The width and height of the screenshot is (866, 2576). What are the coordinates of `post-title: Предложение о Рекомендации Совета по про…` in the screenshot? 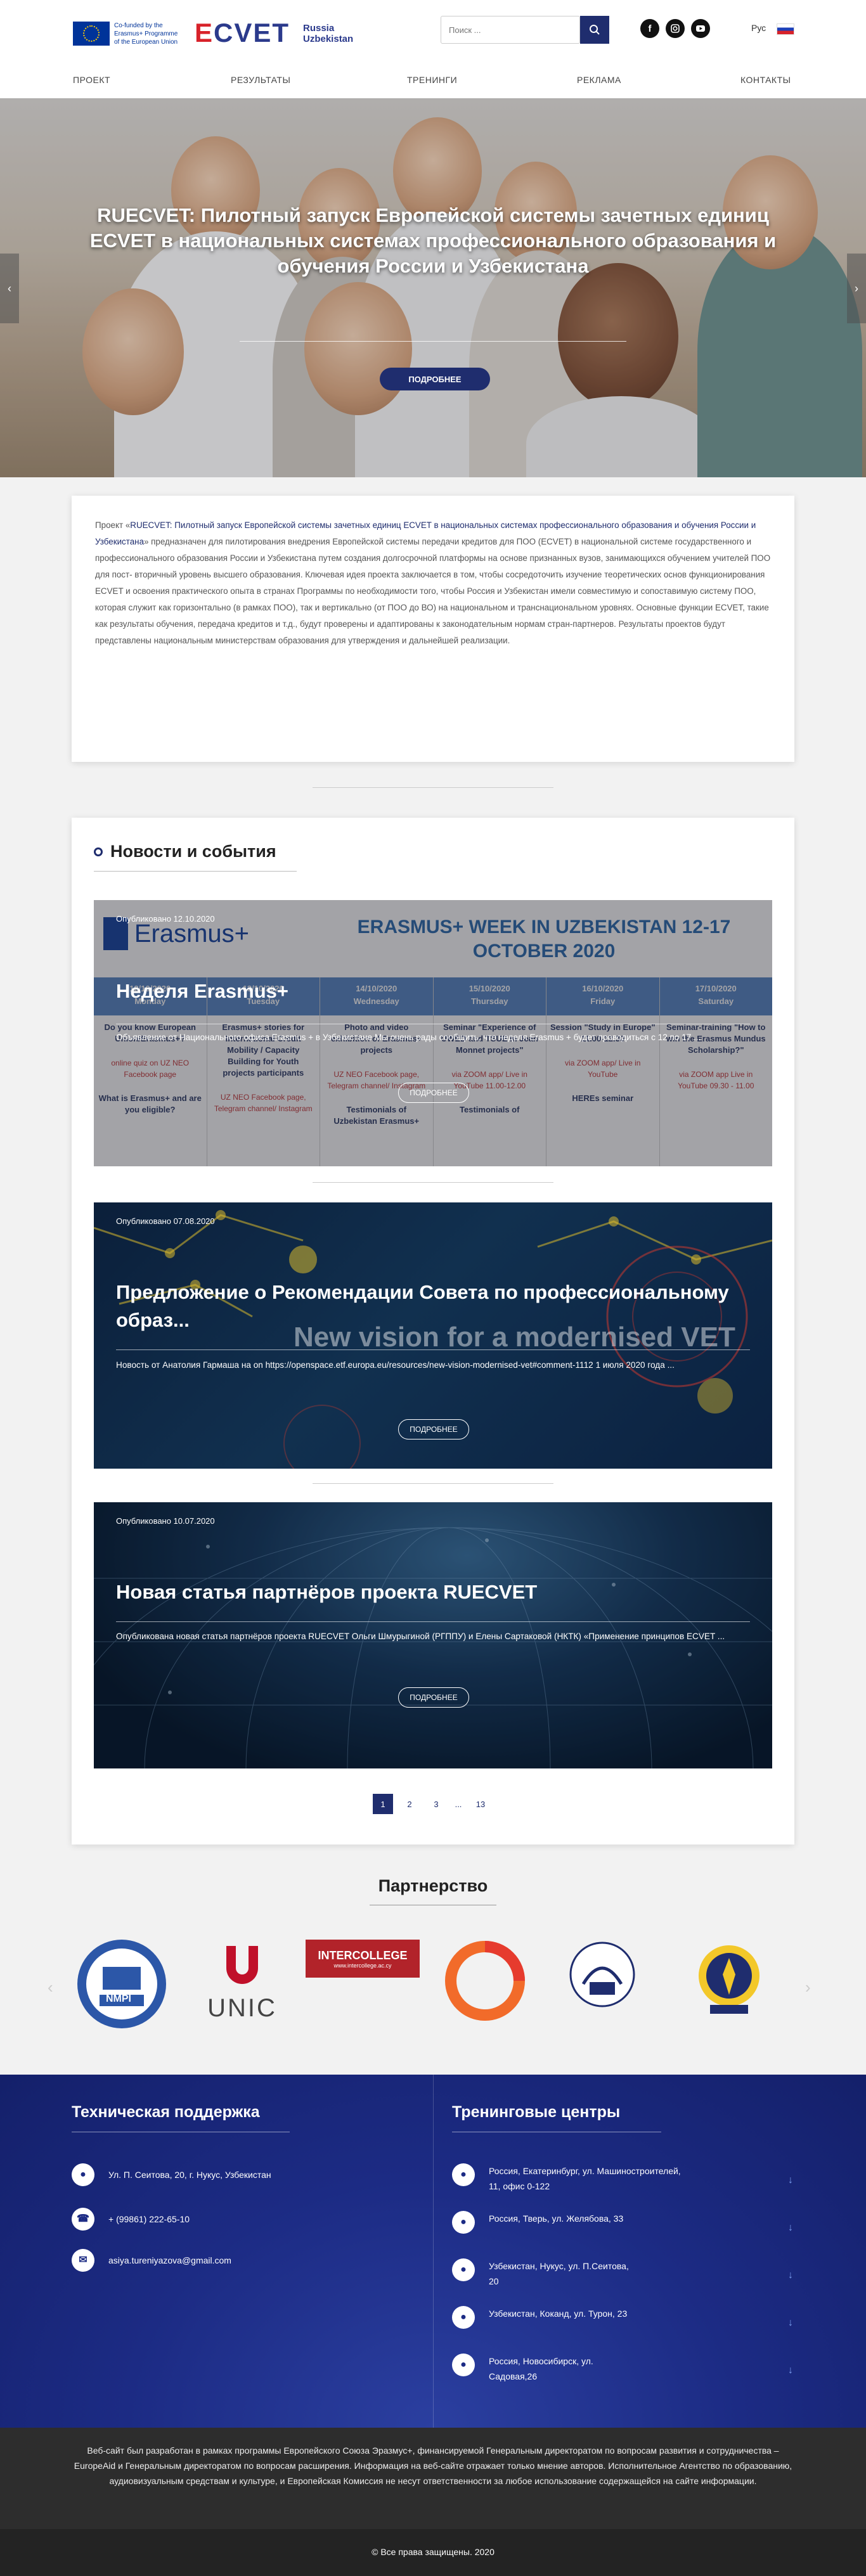 It's located at (433, 1306).